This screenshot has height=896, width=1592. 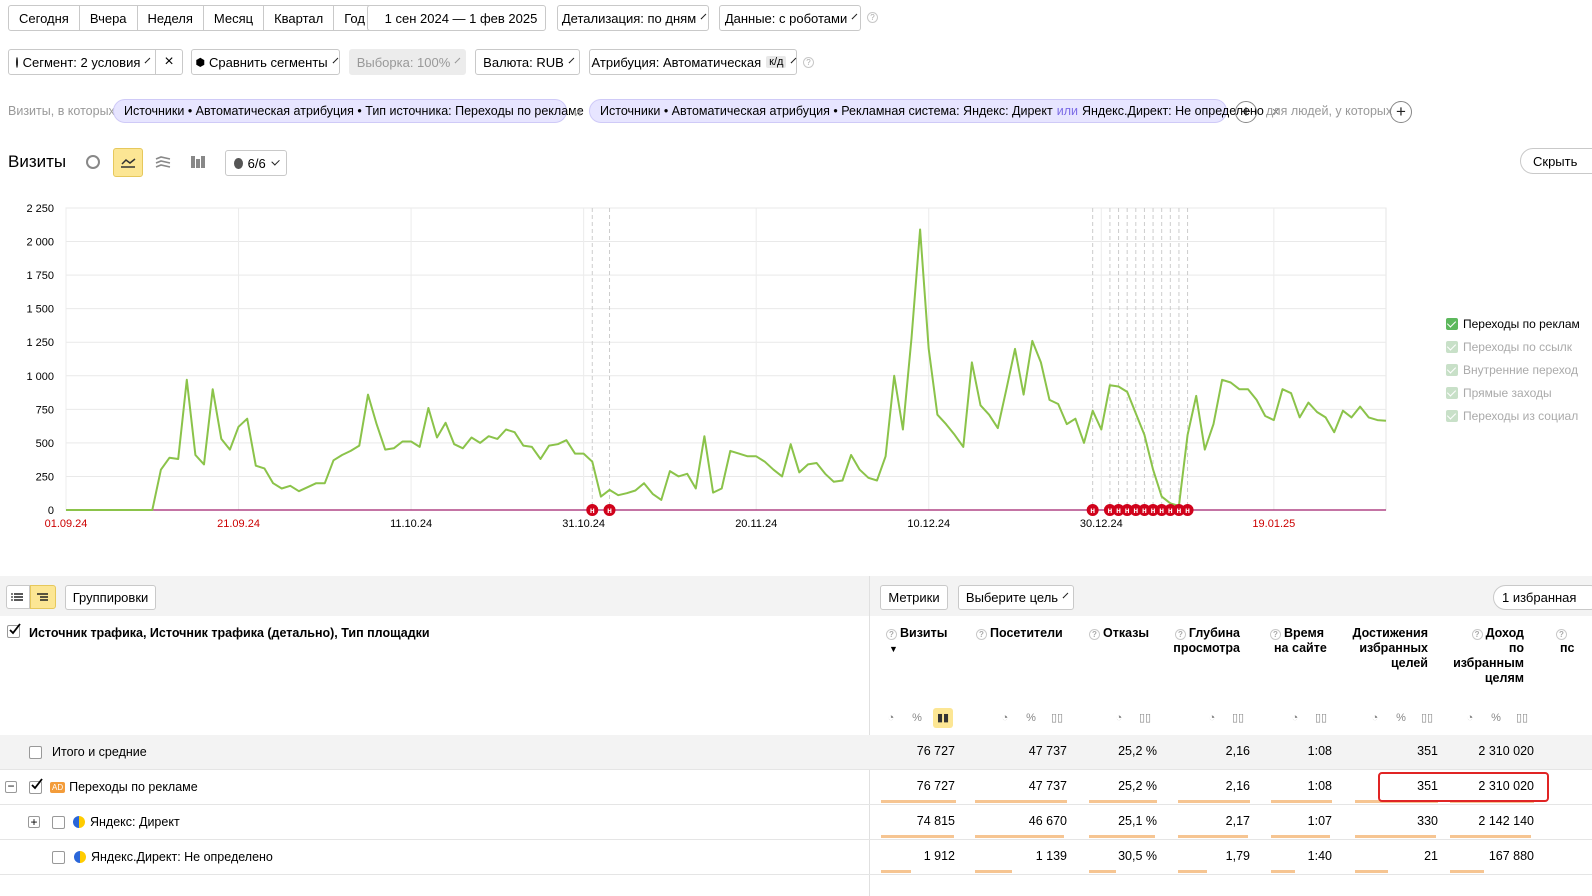 What do you see at coordinates (170, 18) in the screenshot?
I see `period-week-button: Неделя` at bounding box center [170, 18].